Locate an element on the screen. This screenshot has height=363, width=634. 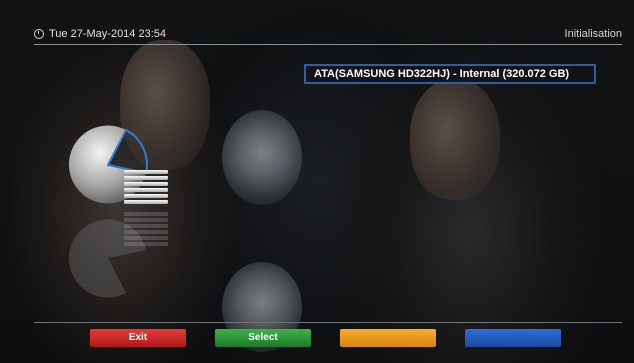
header-clock: Tue 27-May-2014 23:54 is located at coordinates (100, 34).